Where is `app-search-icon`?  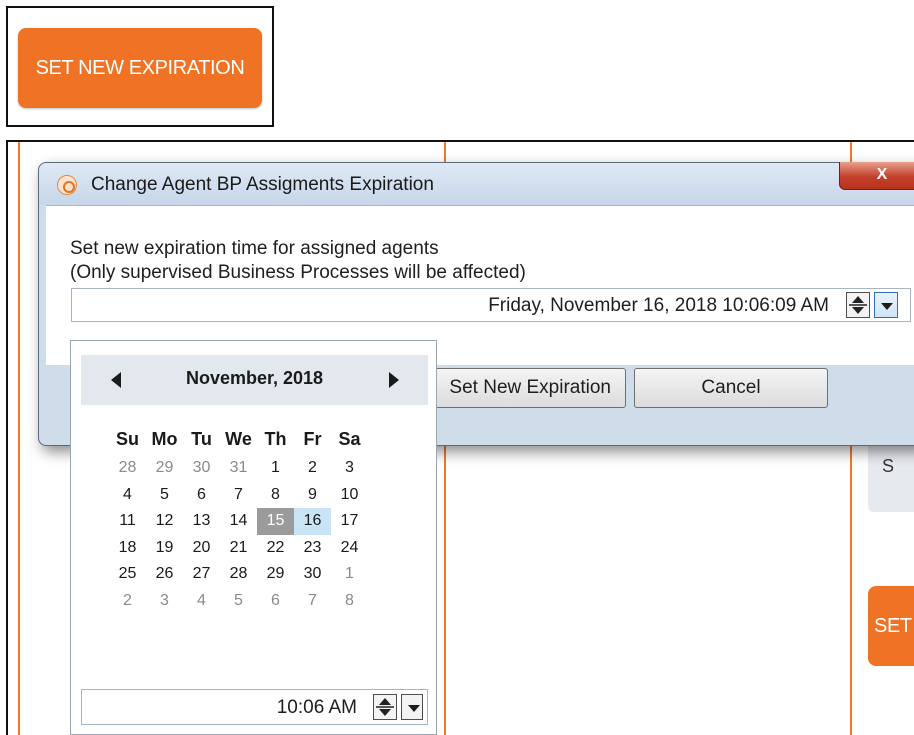
app-search-icon is located at coordinates (67, 185).